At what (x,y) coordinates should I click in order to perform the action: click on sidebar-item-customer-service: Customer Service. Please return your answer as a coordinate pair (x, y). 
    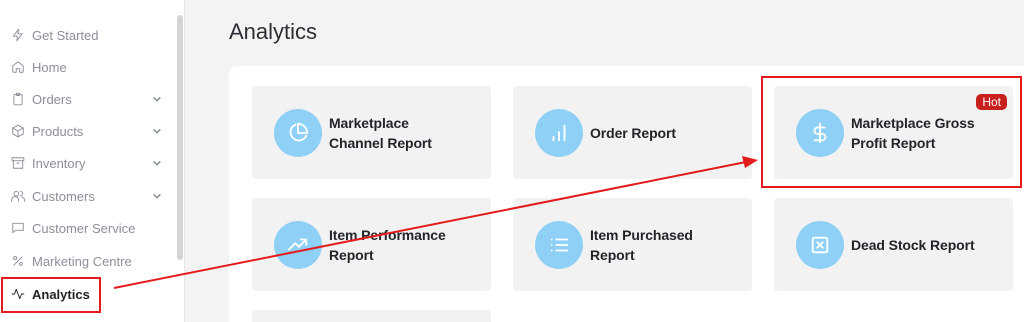
    Looking at the image, I should click on (88, 228).